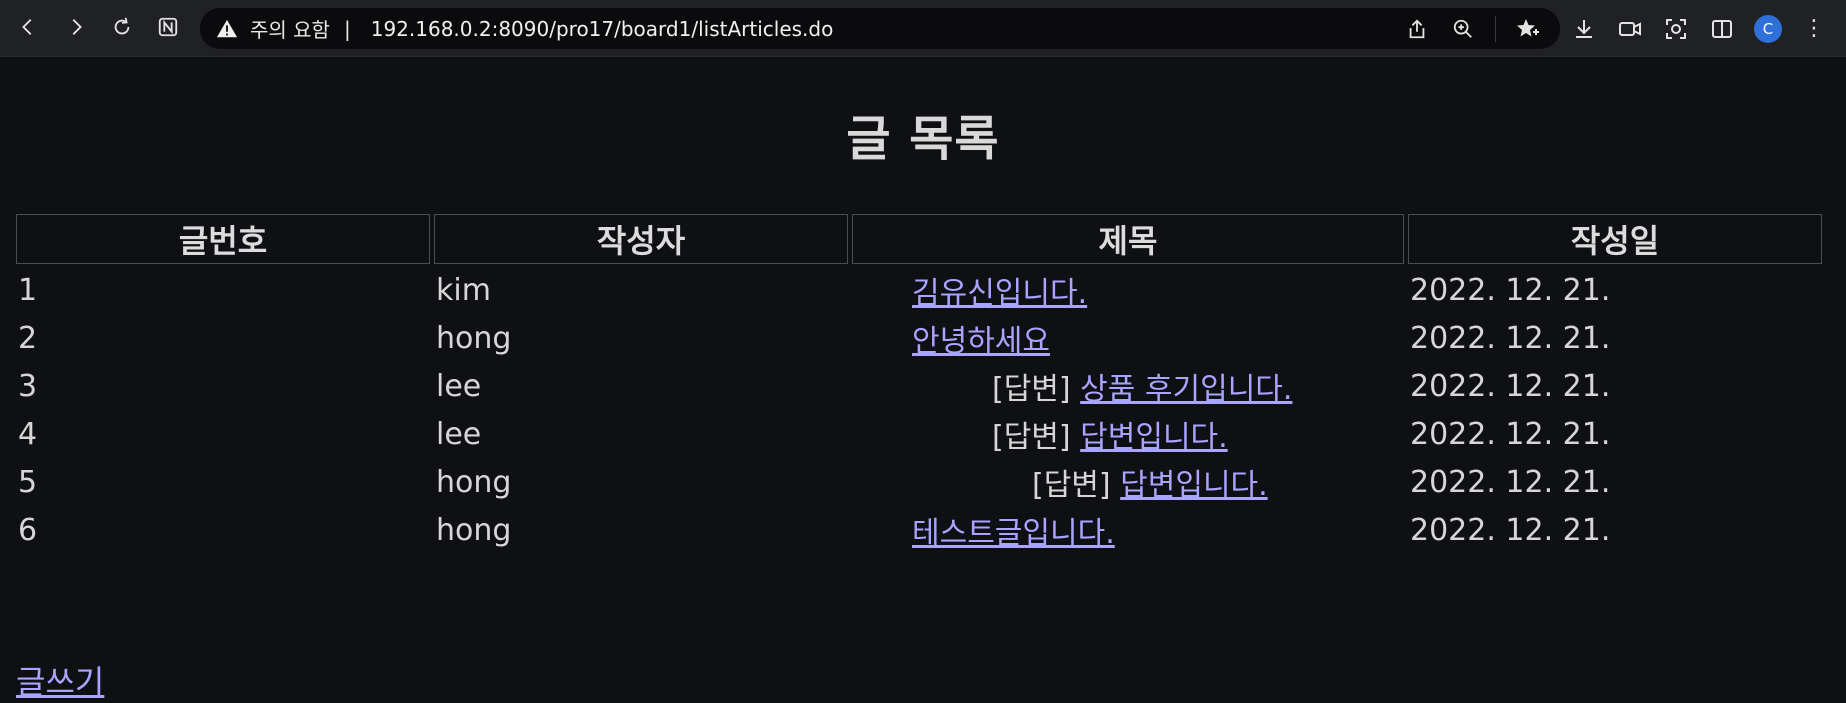 The width and height of the screenshot is (1846, 703). I want to click on cell-author: kim, so click(463, 290).